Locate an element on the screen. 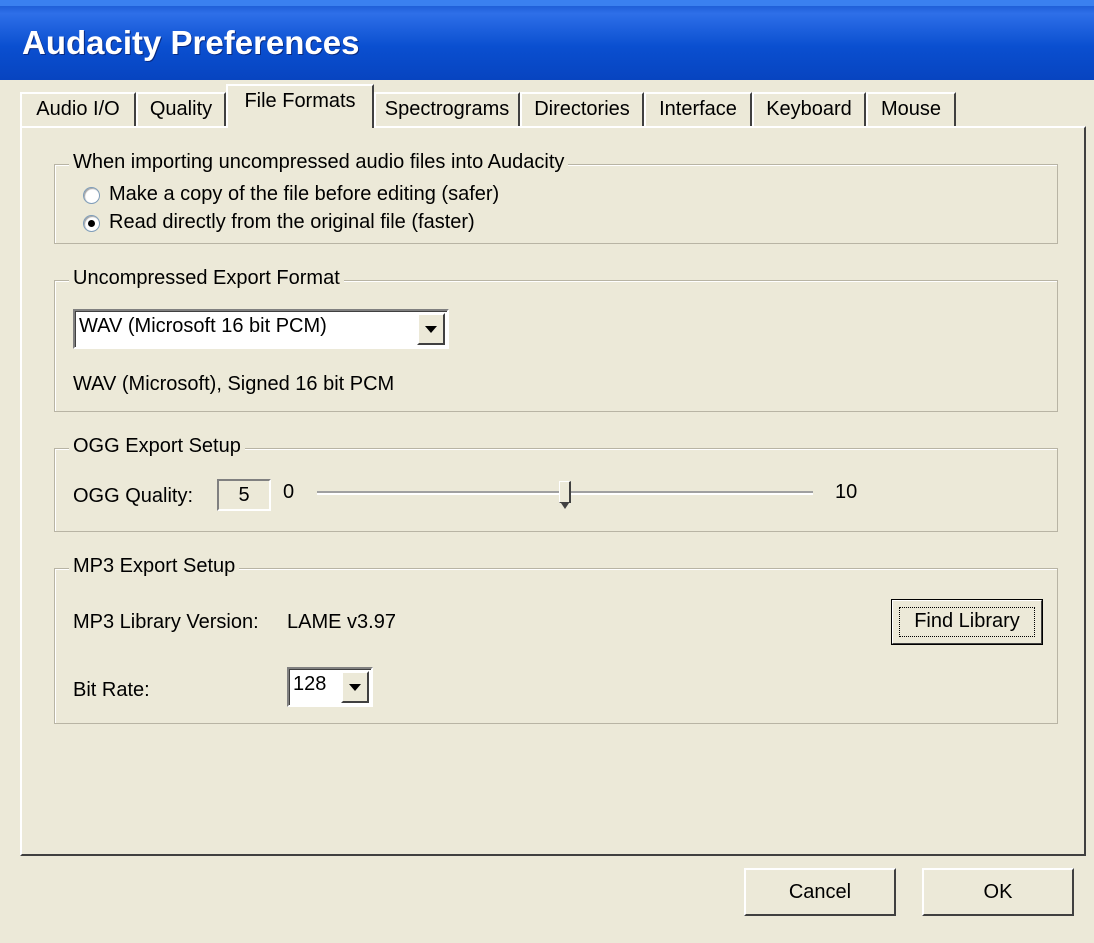 The height and width of the screenshot is (943, 1094). tab-file-formats: File Formats is located at coordinates (300, 106).